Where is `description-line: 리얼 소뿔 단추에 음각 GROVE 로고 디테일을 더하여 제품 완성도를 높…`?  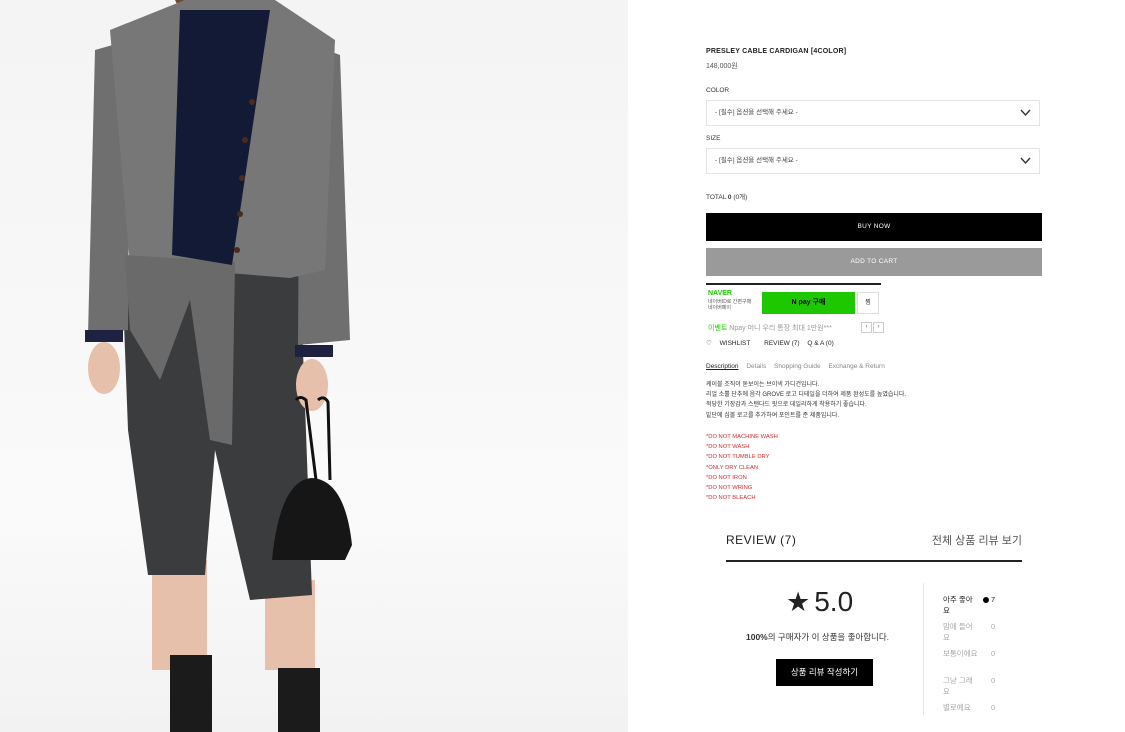
description-line: 리얼 소뿔 단추에 음각 GROVE 로고 디테일을 더하여 제품 완성도를 높… is located at coordinates (806, 395).